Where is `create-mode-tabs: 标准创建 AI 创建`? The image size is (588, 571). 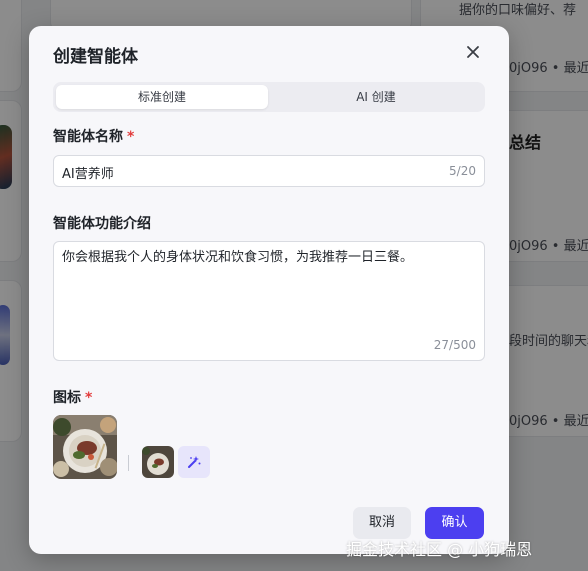 create-mode-tabs: 标准创建 AI 创建 is located at coordinates (269, 97).